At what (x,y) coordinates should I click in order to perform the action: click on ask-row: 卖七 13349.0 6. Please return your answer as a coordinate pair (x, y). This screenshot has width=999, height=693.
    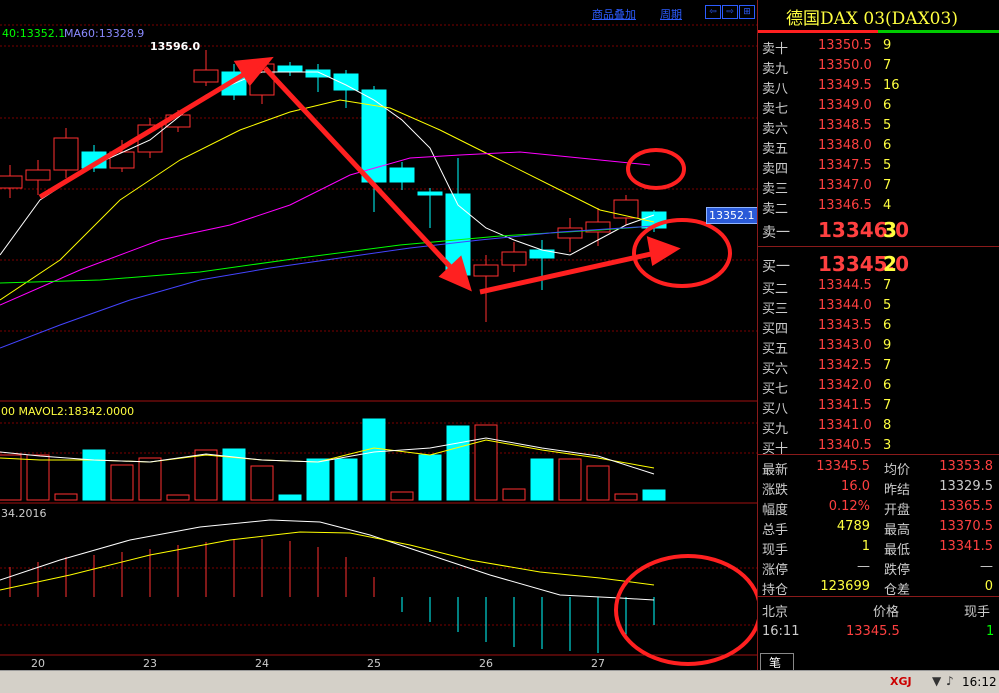
    Looking at the image, I should click on (878, 106).